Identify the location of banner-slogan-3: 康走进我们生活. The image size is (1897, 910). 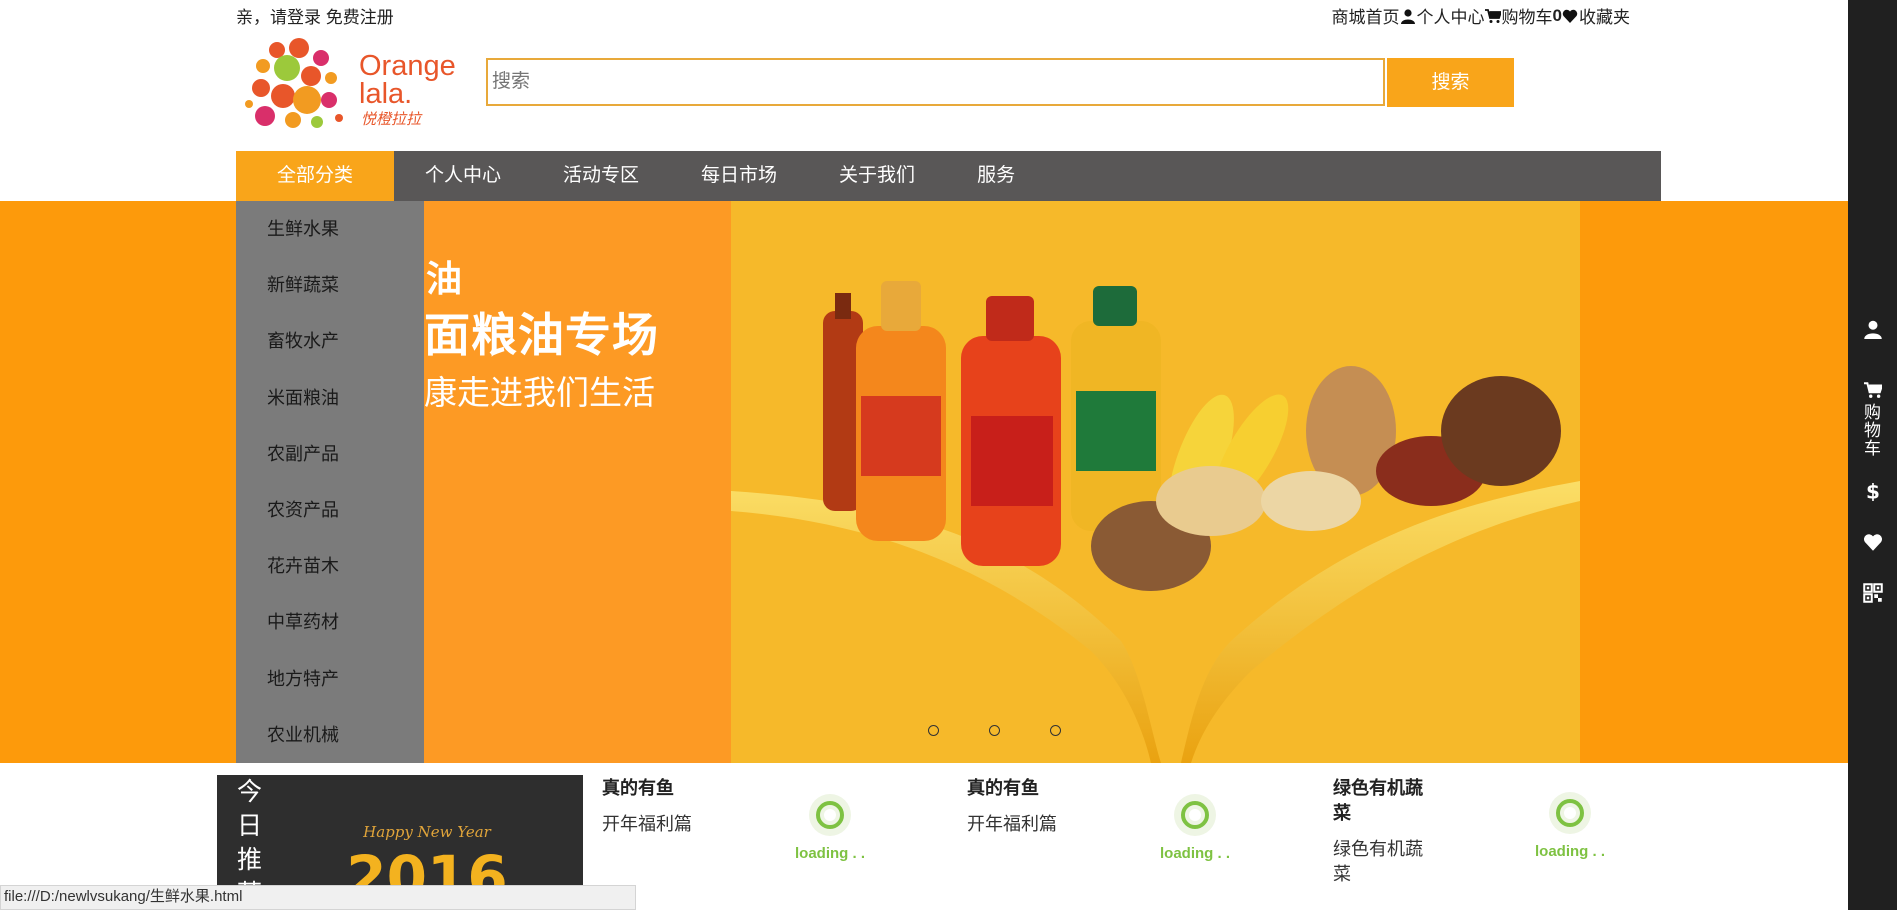
(539, 392).